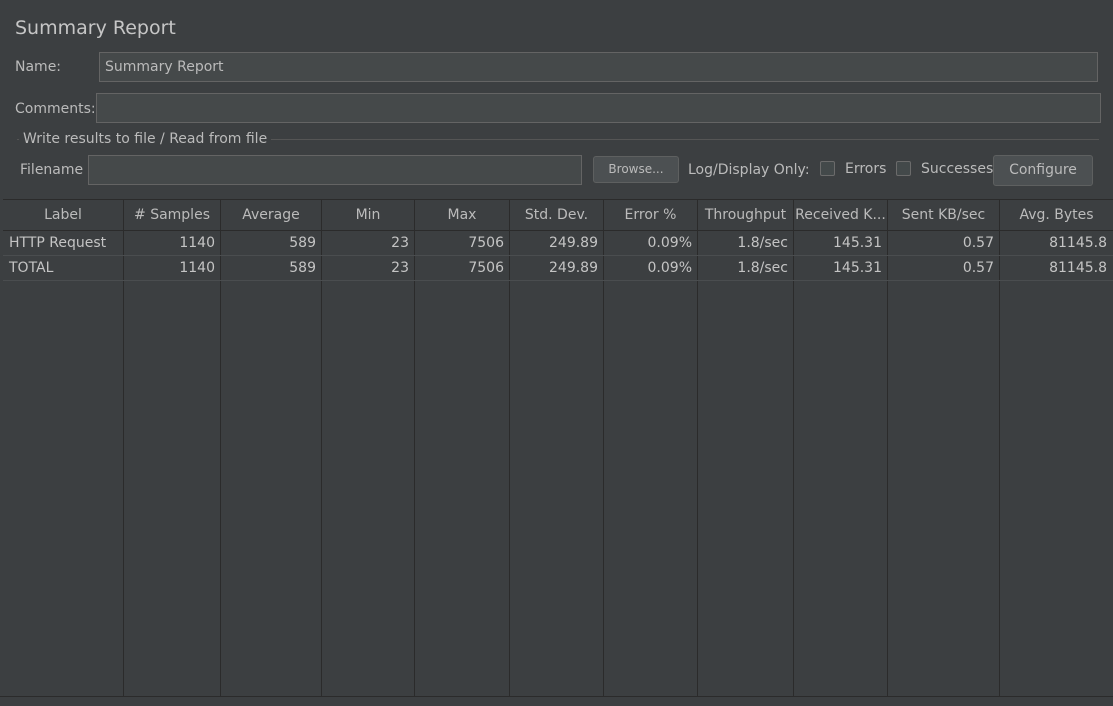 The width and height of the screenshot is (1113, 706). Describe the element at coordinates (598, 67) in the screenshot. I see `name-field` at that location.